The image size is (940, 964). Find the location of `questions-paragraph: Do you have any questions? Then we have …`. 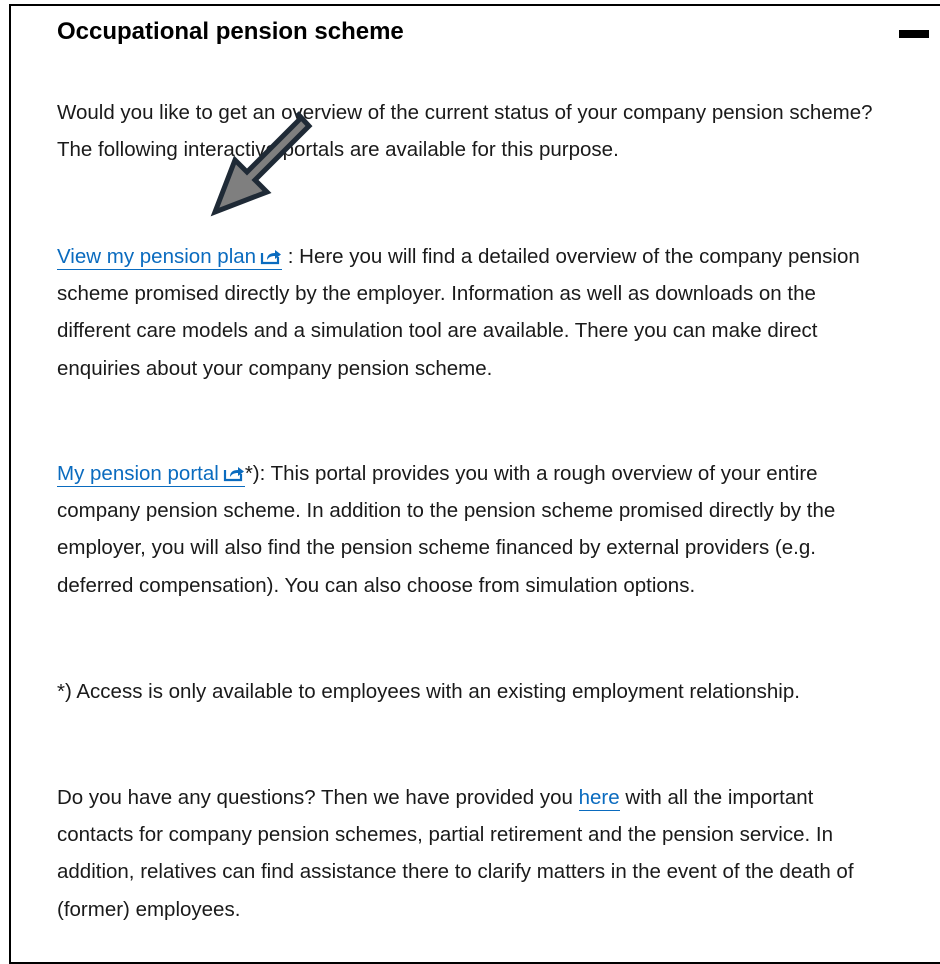

questions-paragraph: Do you have any questions? Then we have … is located at coordinates (472, 853).